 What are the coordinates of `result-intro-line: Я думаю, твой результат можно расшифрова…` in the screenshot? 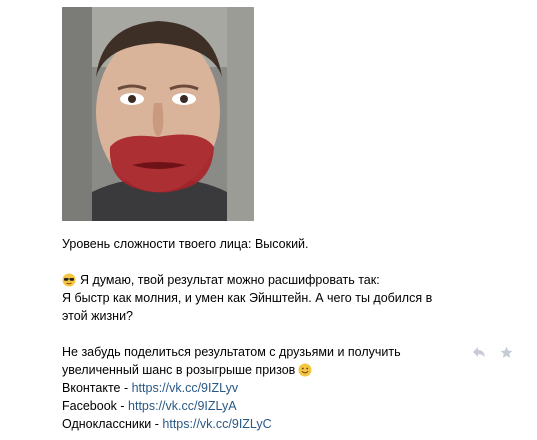 It's located at (272, 280).